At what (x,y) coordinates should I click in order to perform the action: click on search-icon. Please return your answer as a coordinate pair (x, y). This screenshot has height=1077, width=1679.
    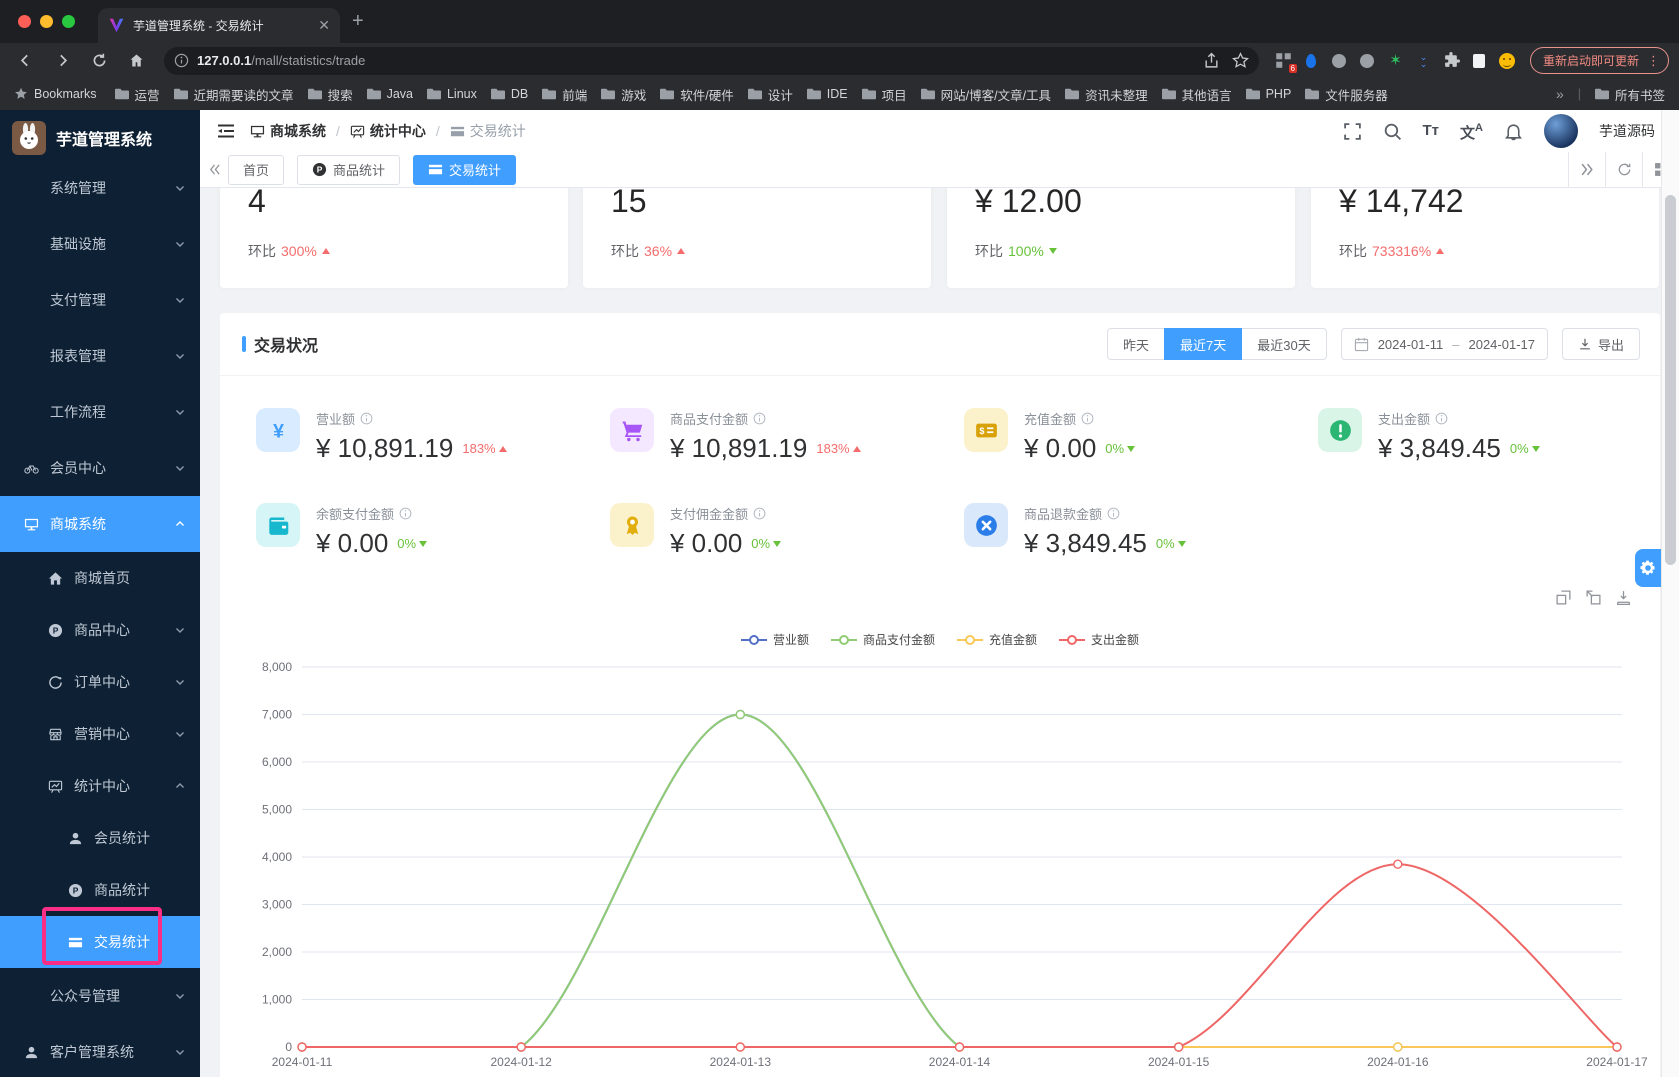
    Looking at the image, I should click on (1392, 131).